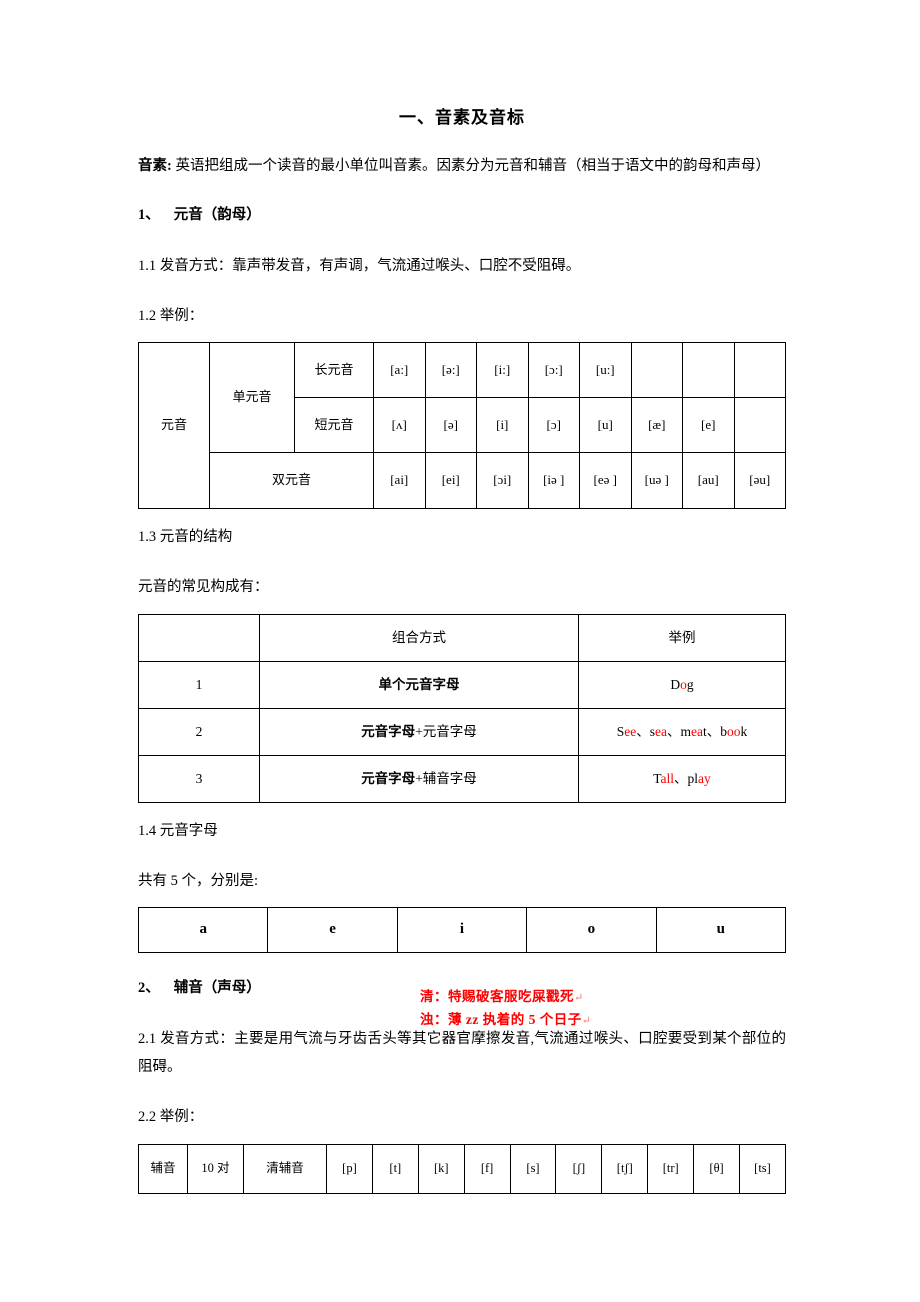  Describe the element at coordinates (762, 1168) in the screenshot. I see `cell-consonant-9: [ts]` at that location.